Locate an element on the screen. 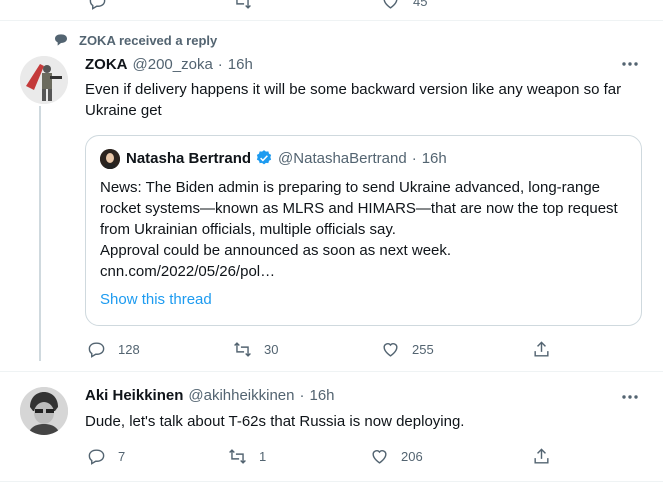 The image size is (663, 485). user-handle: @200_zoka is located at coordinates (173, 64).